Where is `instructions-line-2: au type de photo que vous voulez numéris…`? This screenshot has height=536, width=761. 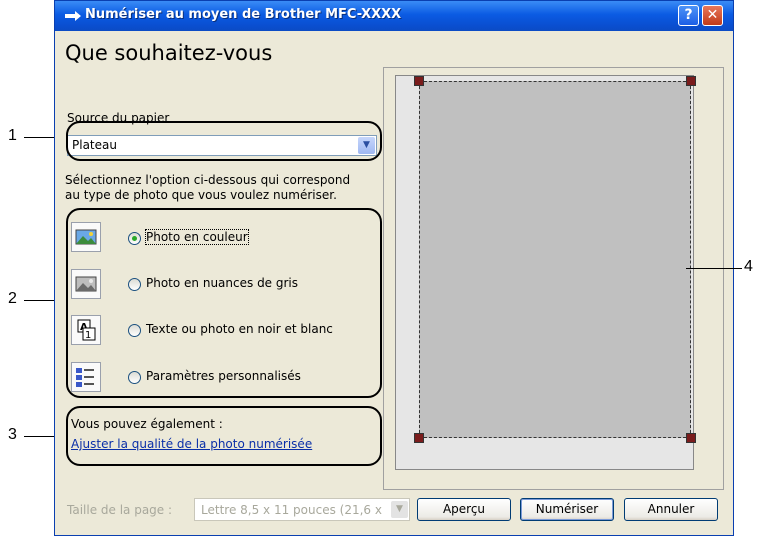 instructions-line-2: au type de photo que vous voulez numéris… is located at coordinates (201, 195).